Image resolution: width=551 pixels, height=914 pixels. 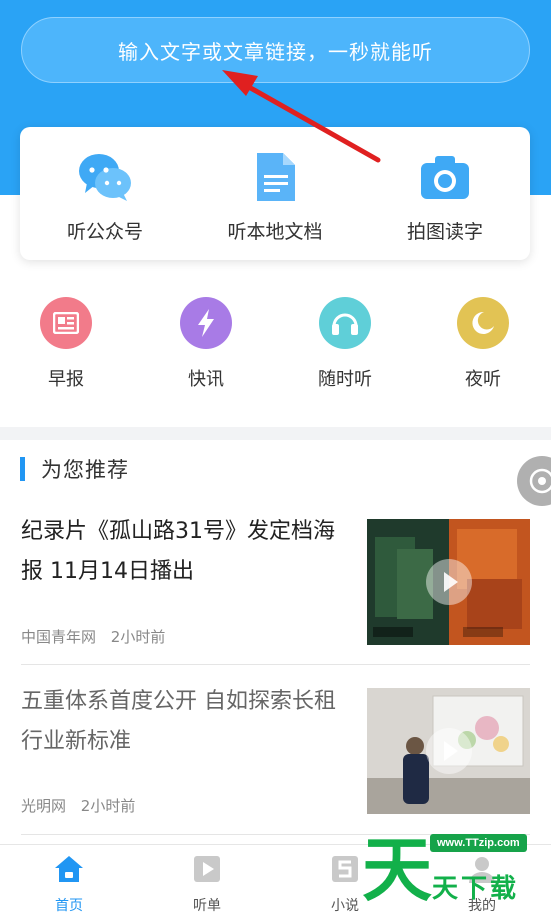 I want to click on article-item: 五重体系首度公开 自如探索长租行业新标准 光明网 2小时前, so click(x=275, y=750).